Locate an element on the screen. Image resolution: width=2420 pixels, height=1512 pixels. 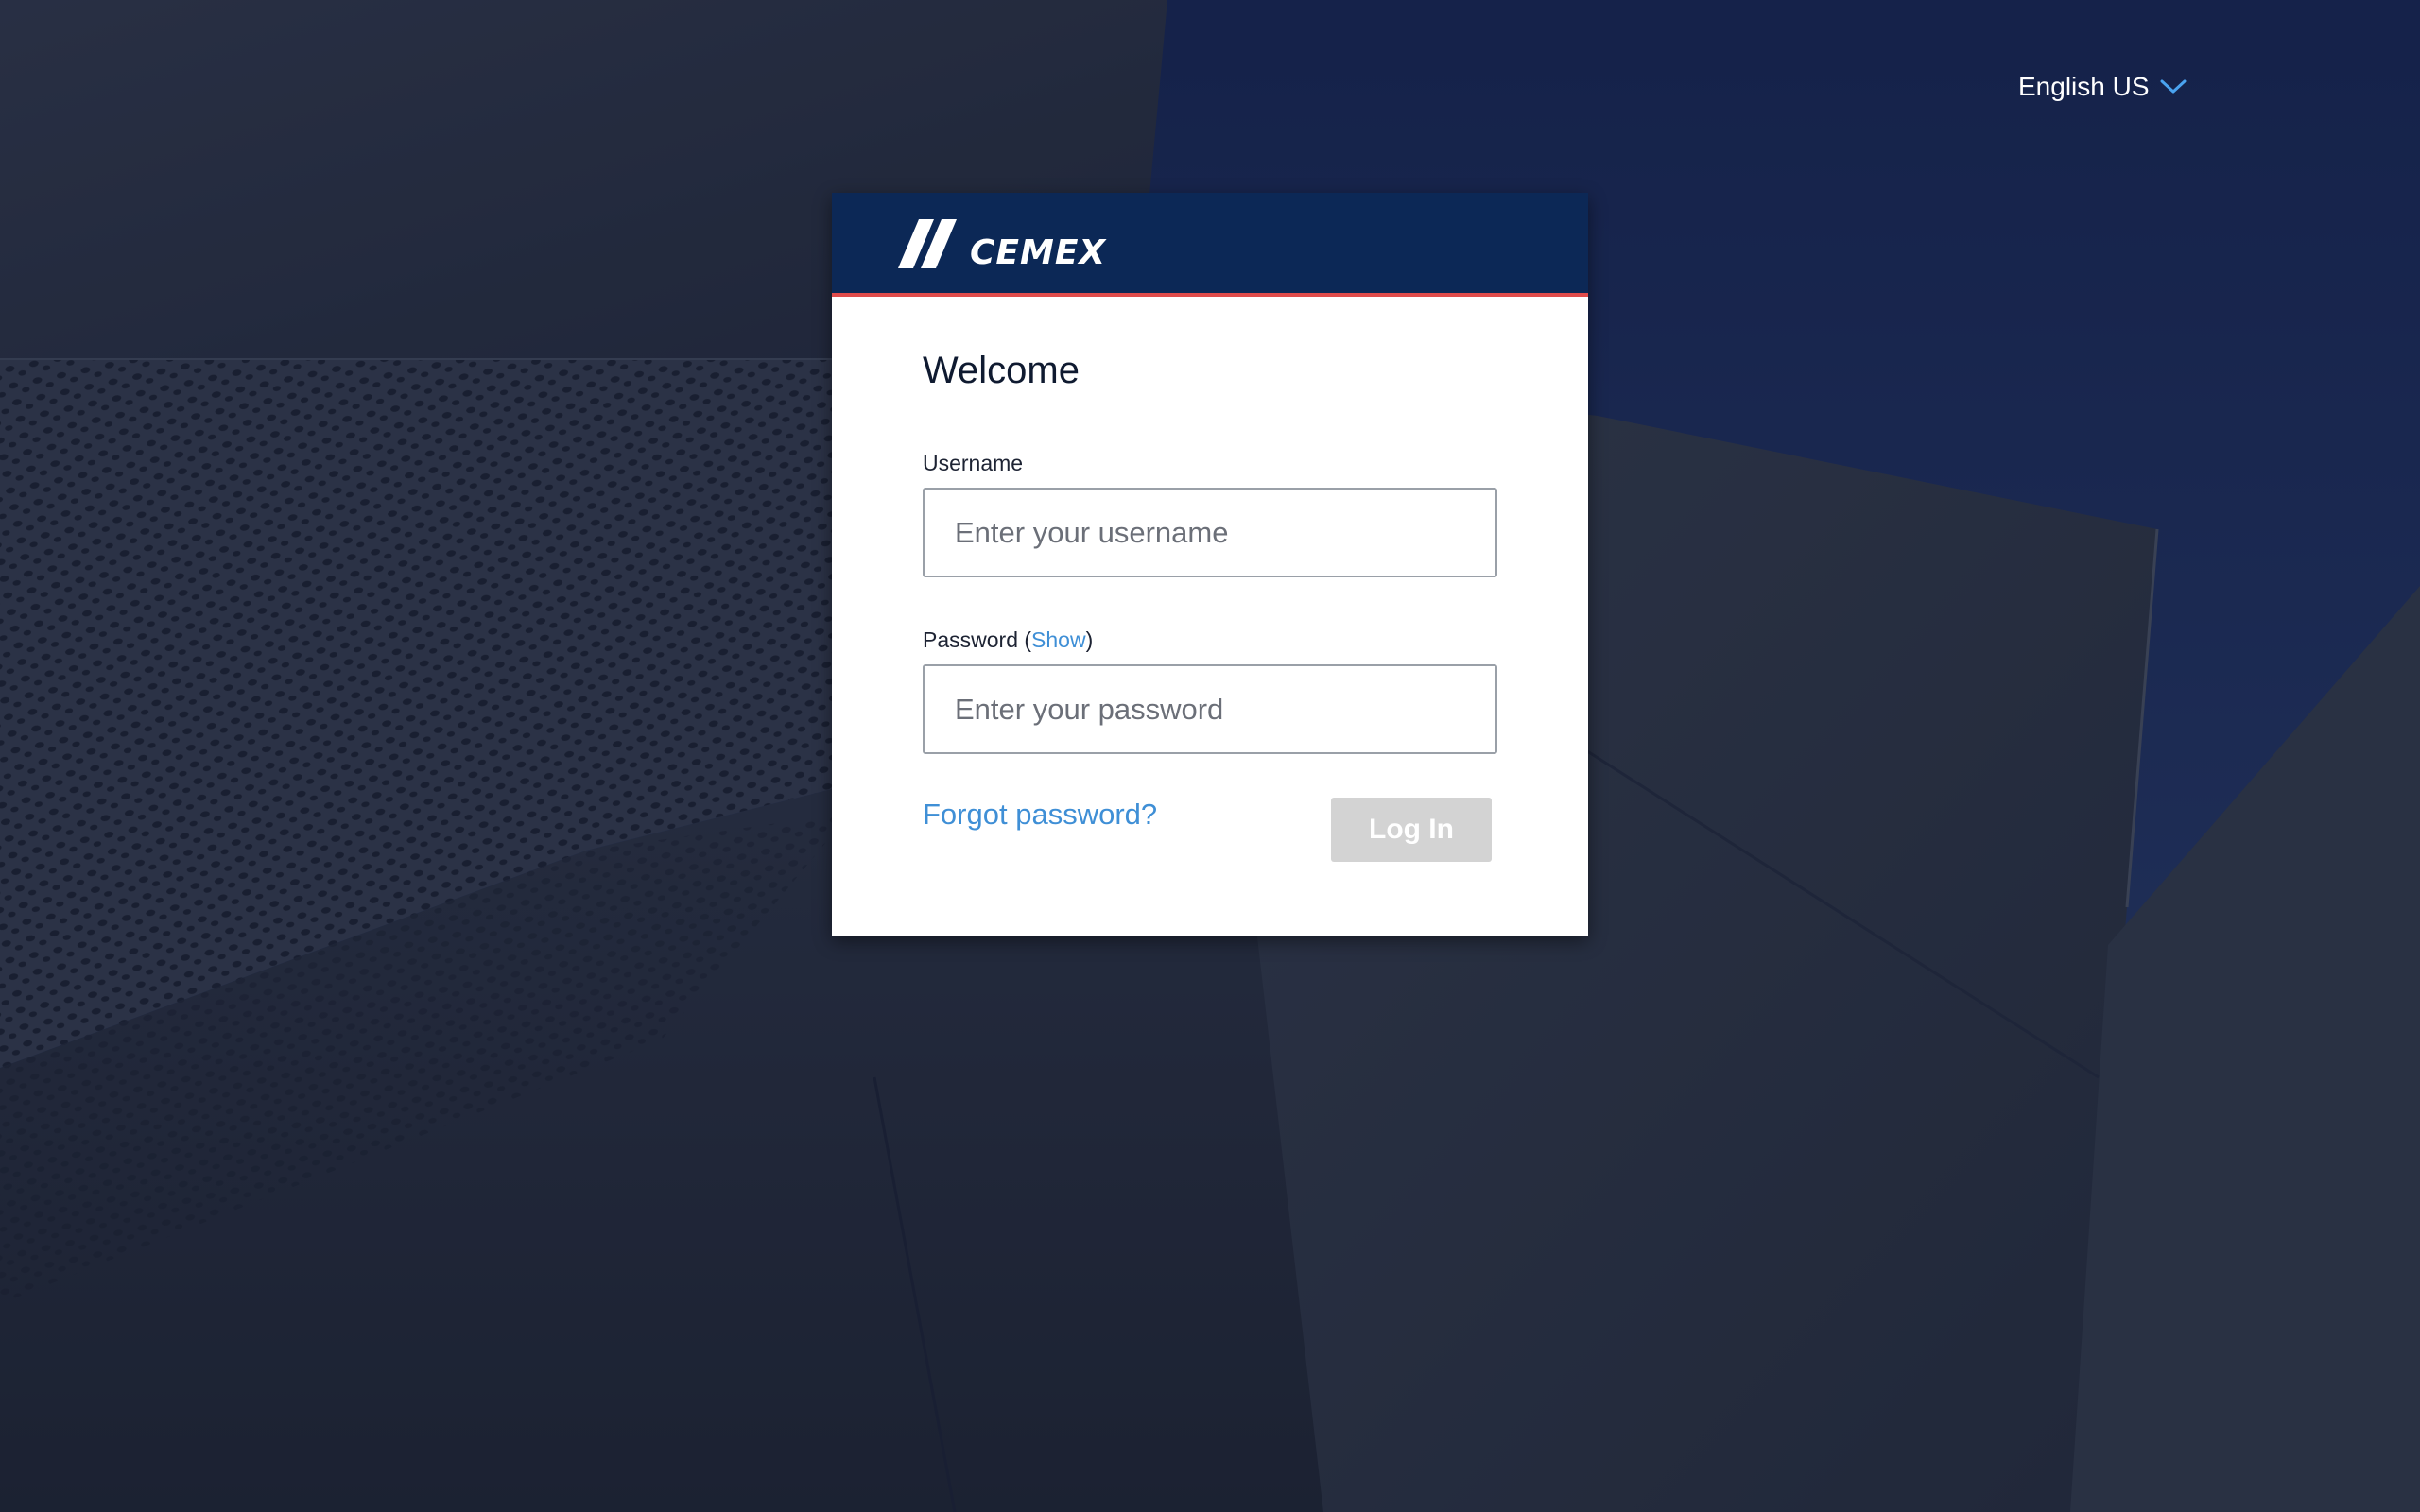
language-selector: English US is located at coordinates (2103, 87).